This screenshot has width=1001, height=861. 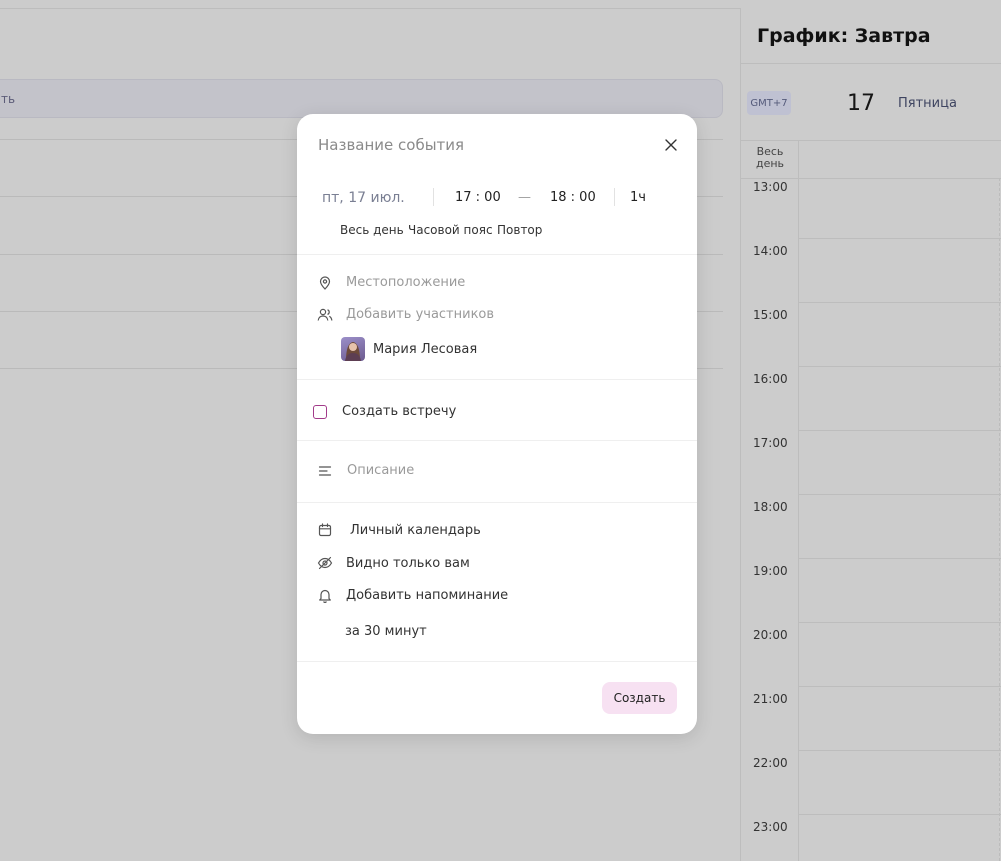 What do you see at coordinates (871, 178) in the screenshot?
I see `all-day-bottom-divider` at bounding box center [871, 178].